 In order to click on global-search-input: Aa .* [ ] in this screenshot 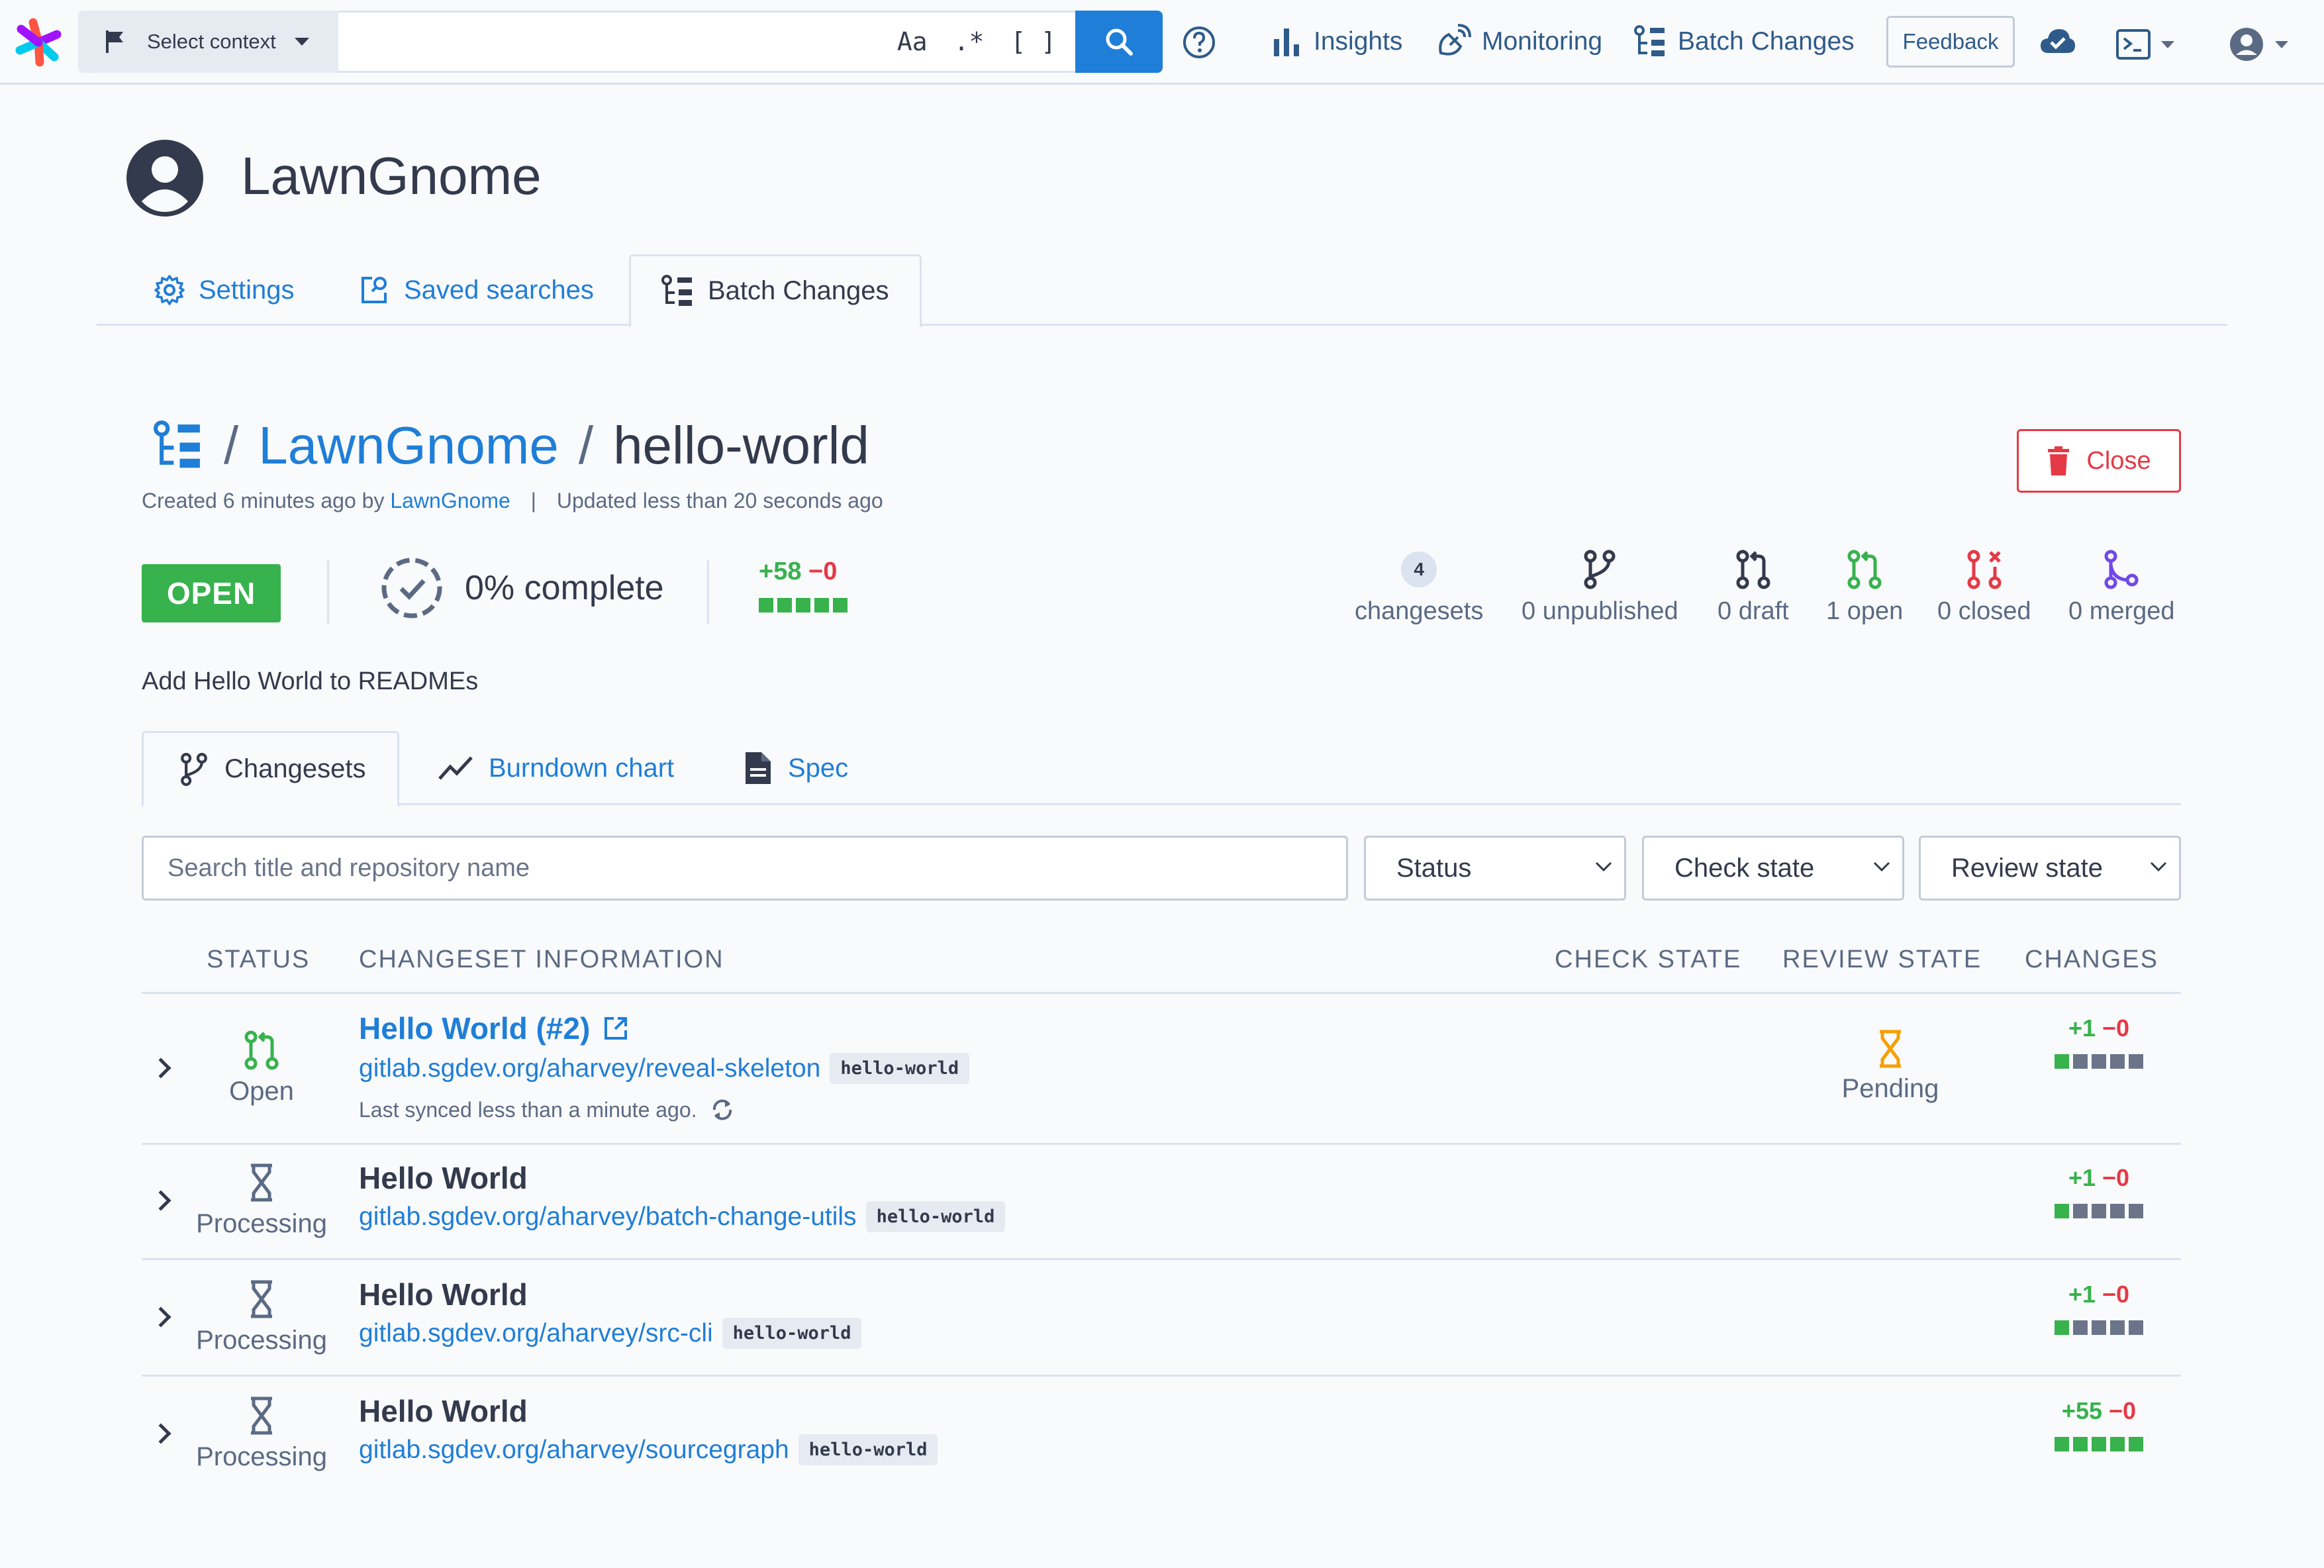, I will do `click(707, 42)`.